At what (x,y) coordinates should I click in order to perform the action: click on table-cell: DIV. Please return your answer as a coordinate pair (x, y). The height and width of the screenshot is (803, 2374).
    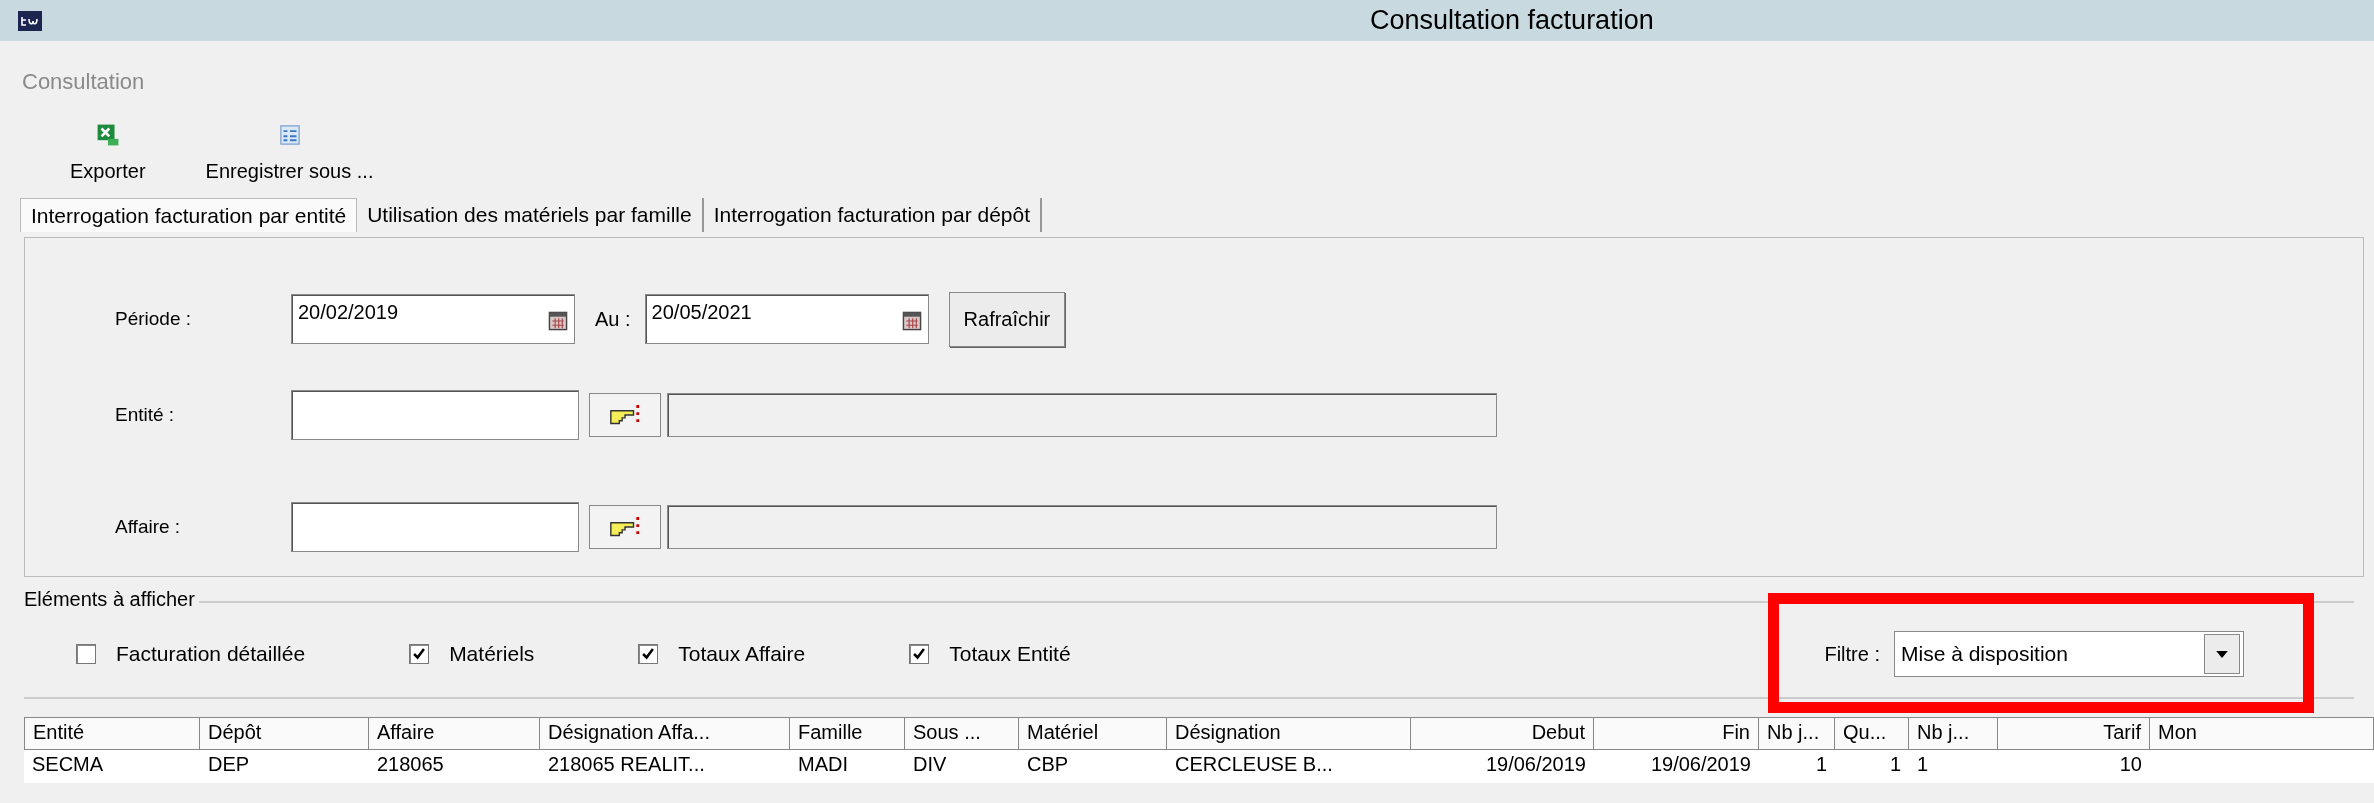
    Looking at the image, I should click on (930, 764).